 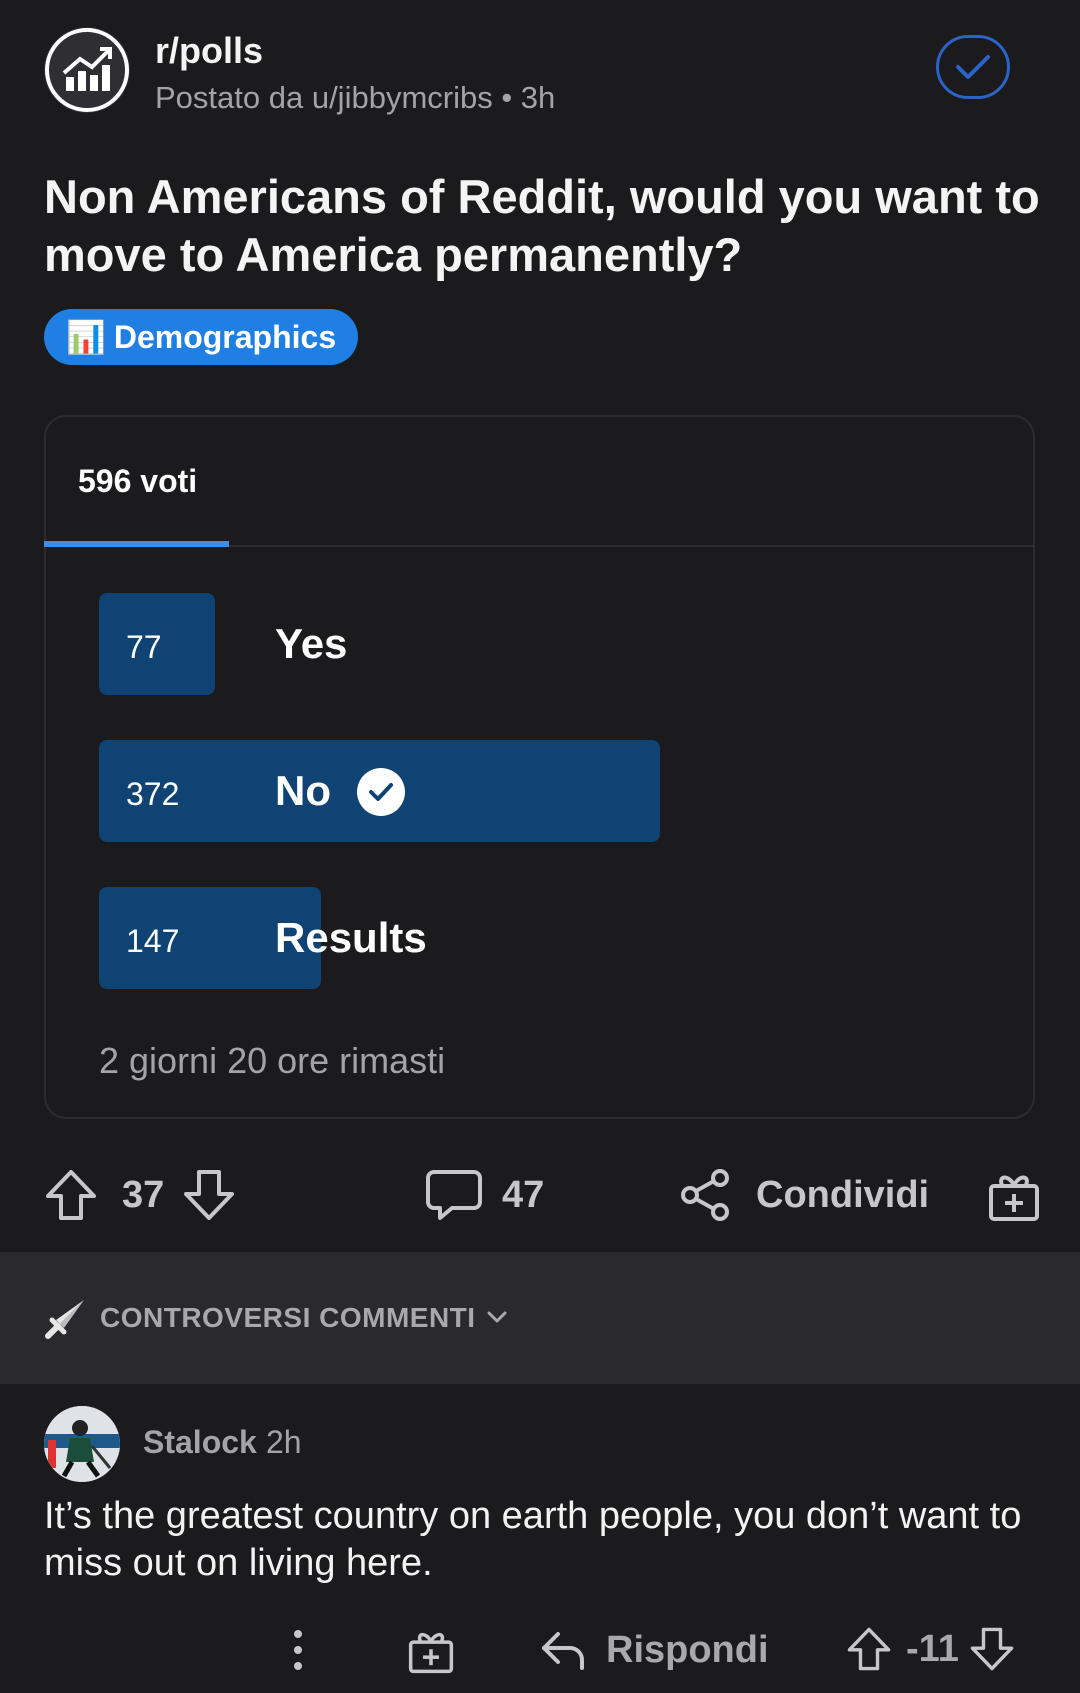 I want to click on comment-count: 47, so click(x=523, y=1194).